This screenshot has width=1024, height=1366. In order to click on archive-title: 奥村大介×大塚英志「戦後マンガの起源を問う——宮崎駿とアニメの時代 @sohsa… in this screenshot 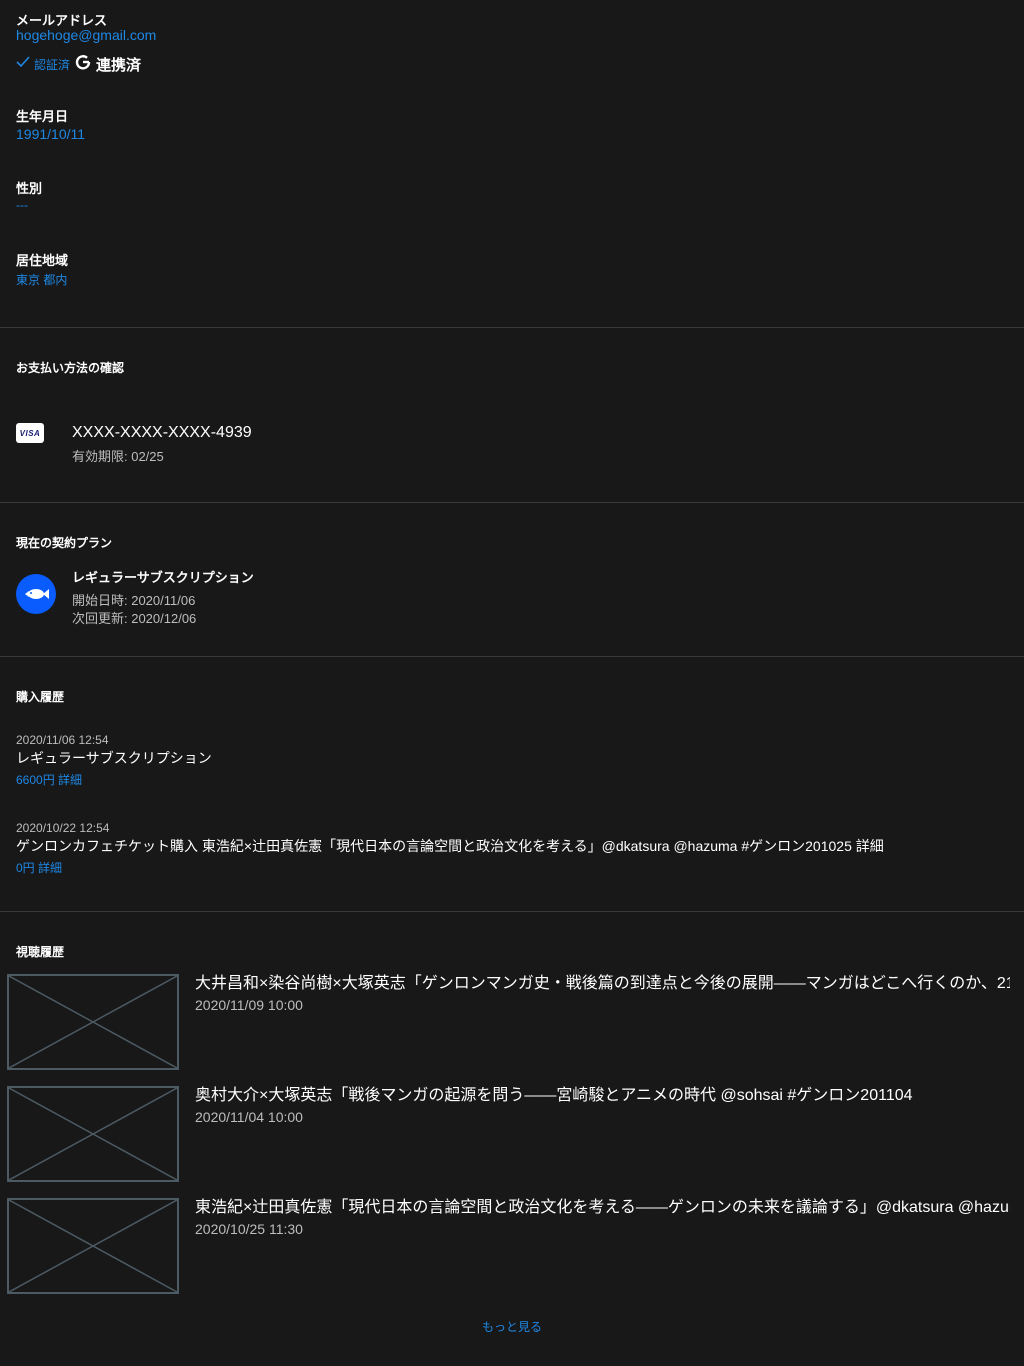, I will do `click(554, 1095)`.